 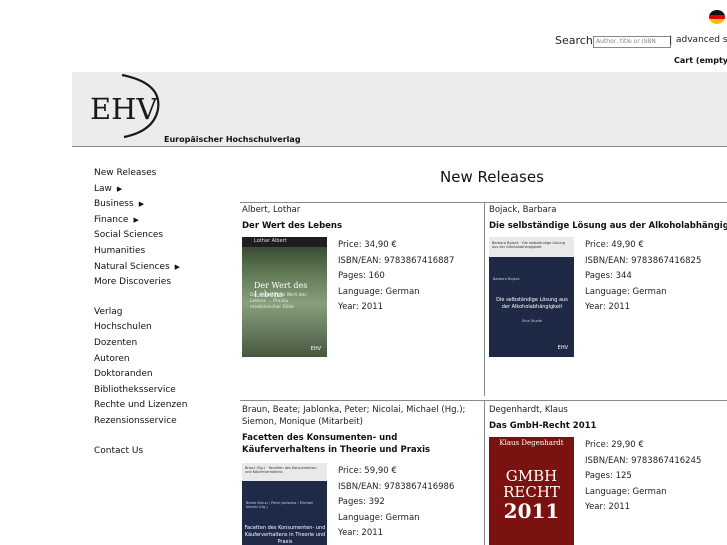 I want to click on sidebar-group-contact: Contact Us, so click(x=140, y=453).